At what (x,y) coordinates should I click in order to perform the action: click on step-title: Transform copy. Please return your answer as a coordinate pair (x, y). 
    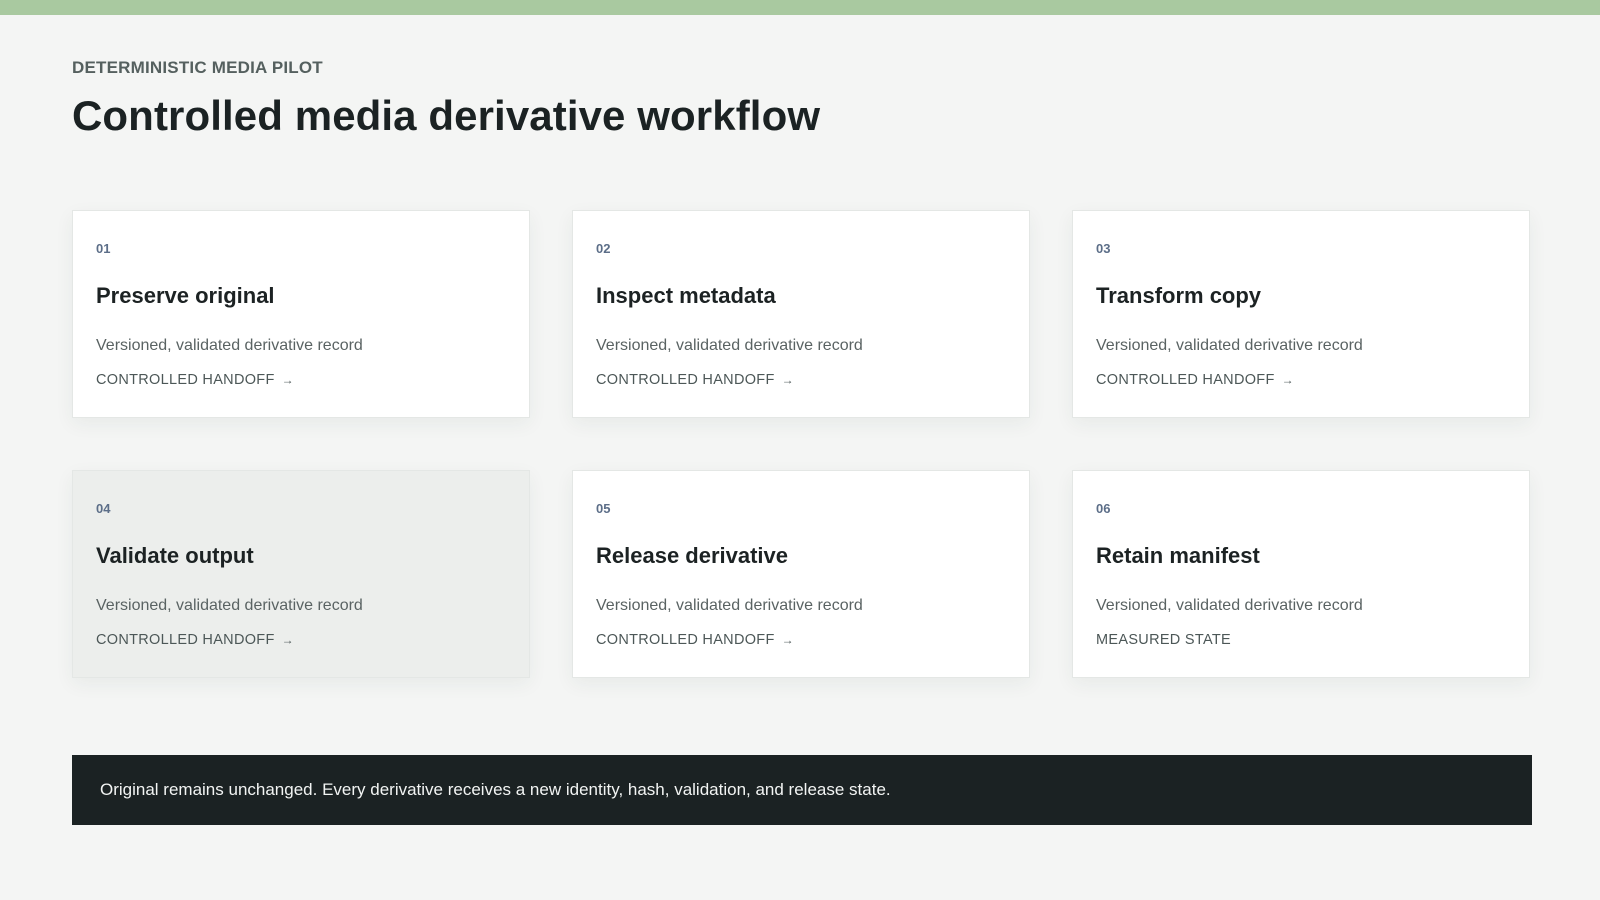
    Looking at the image, I should click on (1179, 295).